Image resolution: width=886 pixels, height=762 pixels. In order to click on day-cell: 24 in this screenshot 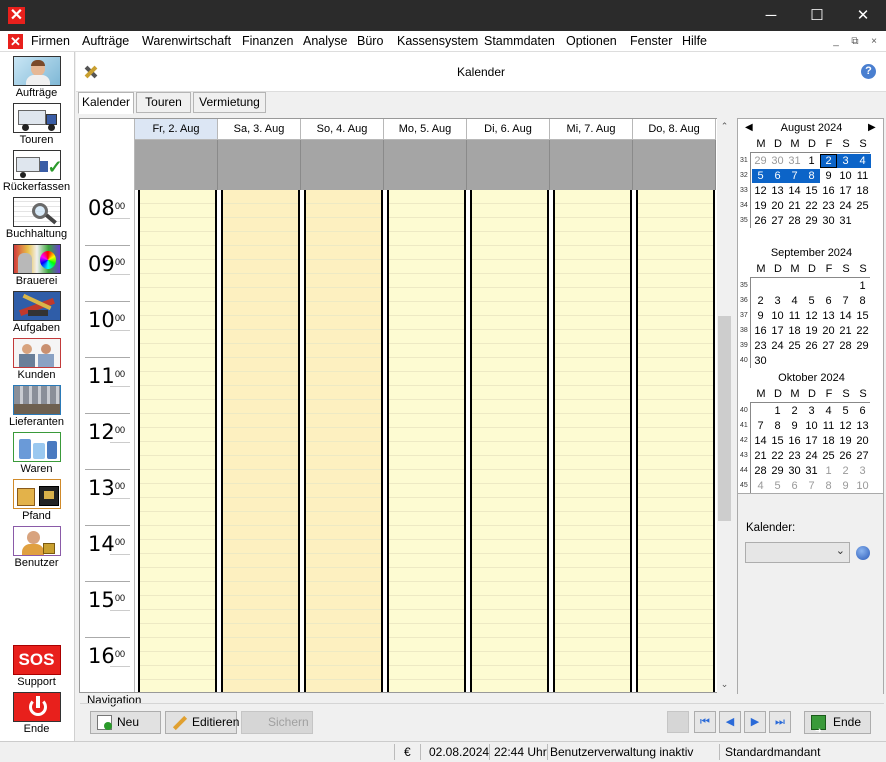, I will do `click(777, 346)`.